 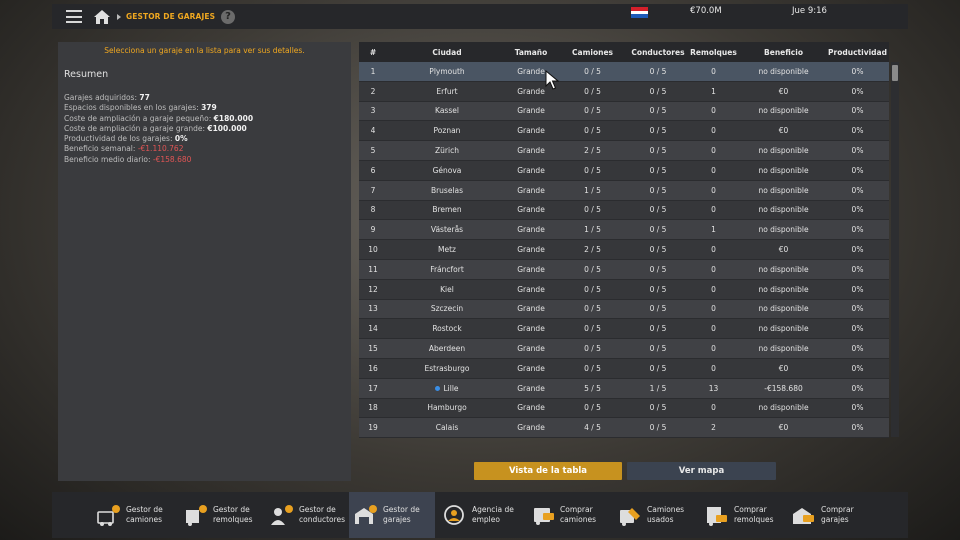 What do you see at coordinates (743, 515) in the screenshot?
I see `nav-buy-trailer: Comprar remolques` at bounding box center [743, 515].